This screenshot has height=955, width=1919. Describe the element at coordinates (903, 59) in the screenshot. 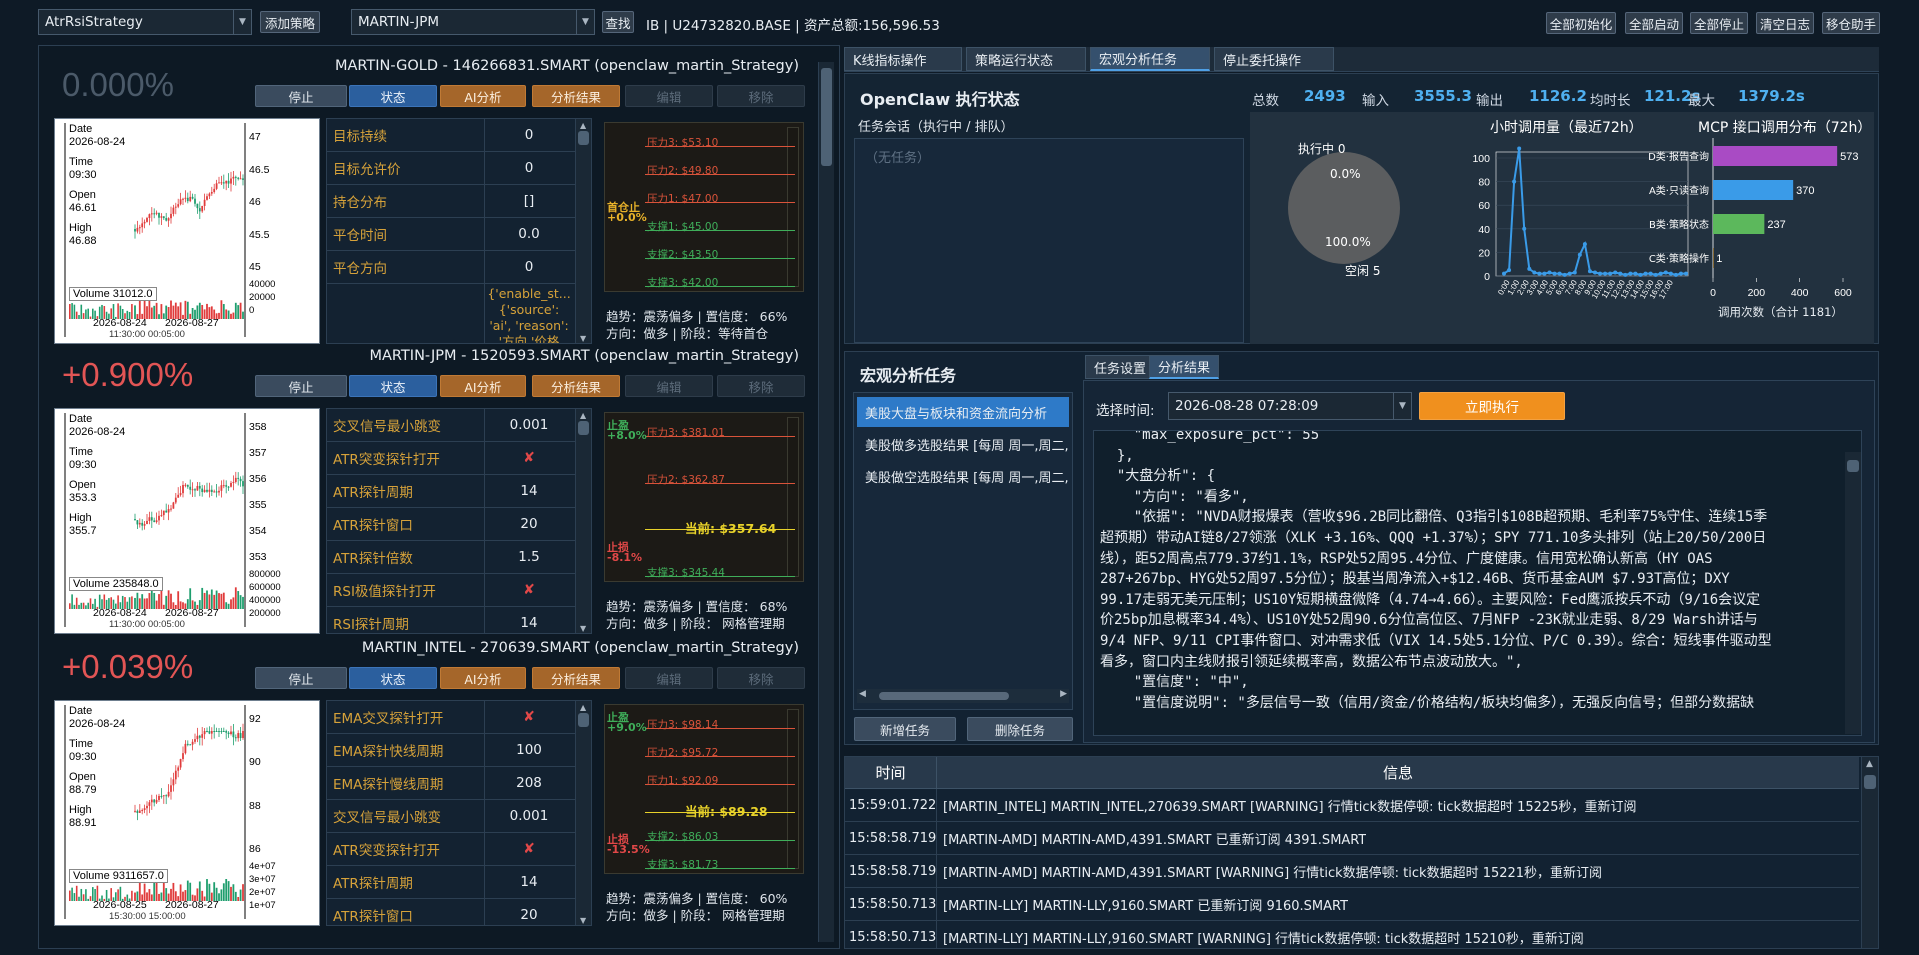

I see `tab-right-0: K线指标操作` at that location.